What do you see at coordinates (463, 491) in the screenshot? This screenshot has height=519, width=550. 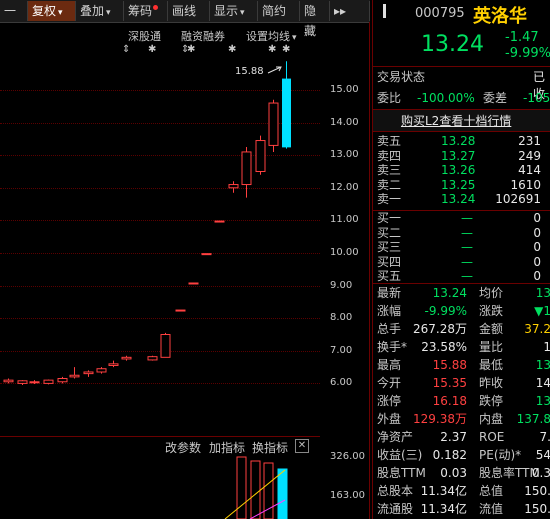 I see `stat-row: 总股本 11.34亿 总值 150.` at bounding box center [463, 491].